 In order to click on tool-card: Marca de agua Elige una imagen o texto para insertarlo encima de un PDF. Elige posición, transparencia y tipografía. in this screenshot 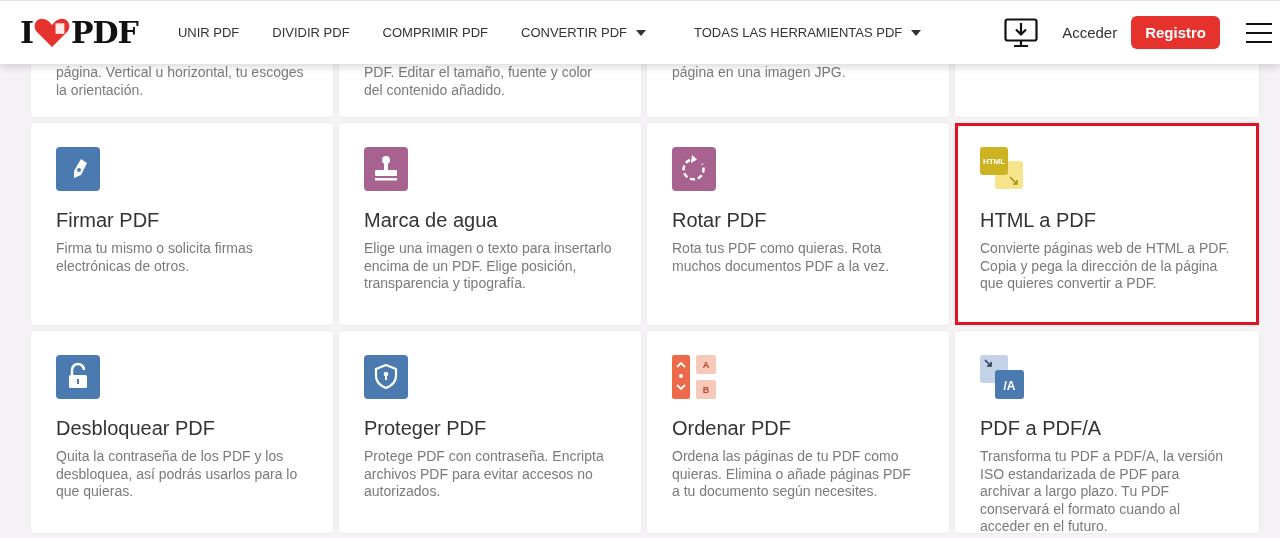, I will do `click(490, 224)`.